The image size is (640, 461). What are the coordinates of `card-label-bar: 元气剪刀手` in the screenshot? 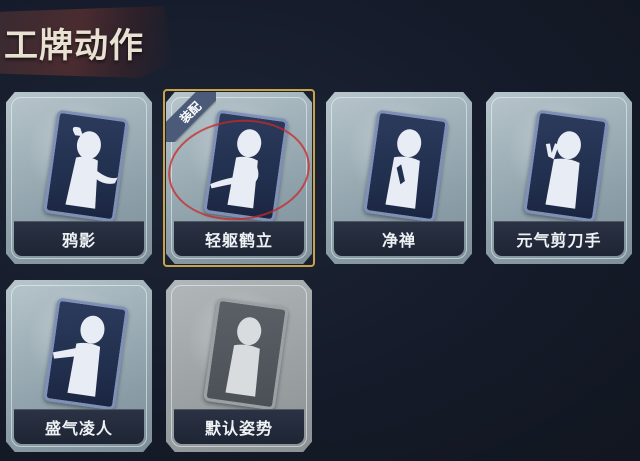 It's located at (559, 238).